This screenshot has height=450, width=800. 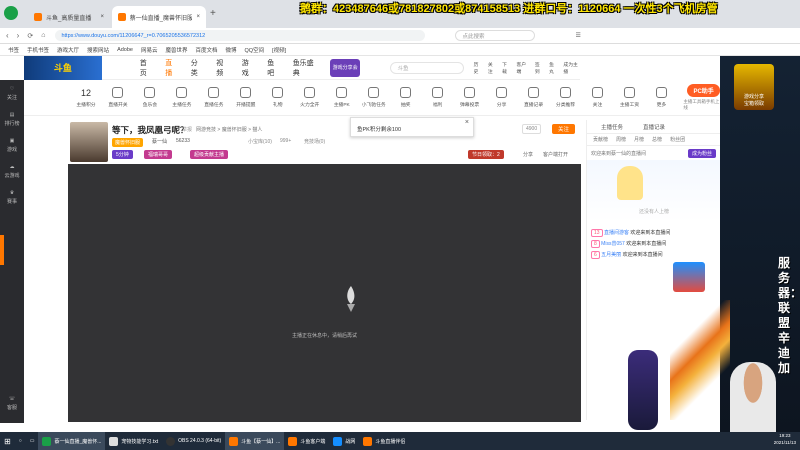 What do you see at coordinates (495, 35) in the screenshot?
I see `browser-search-input: 点此搜索` at bounding box center [495, 35].